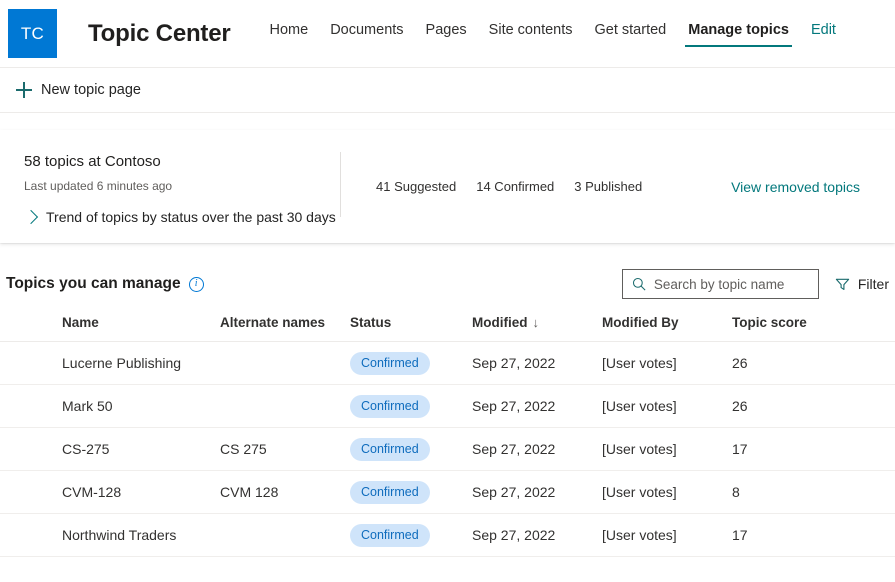 This screenshot has height=582, width=895. I want to click on column-header-status: Status, so click(411, 328).